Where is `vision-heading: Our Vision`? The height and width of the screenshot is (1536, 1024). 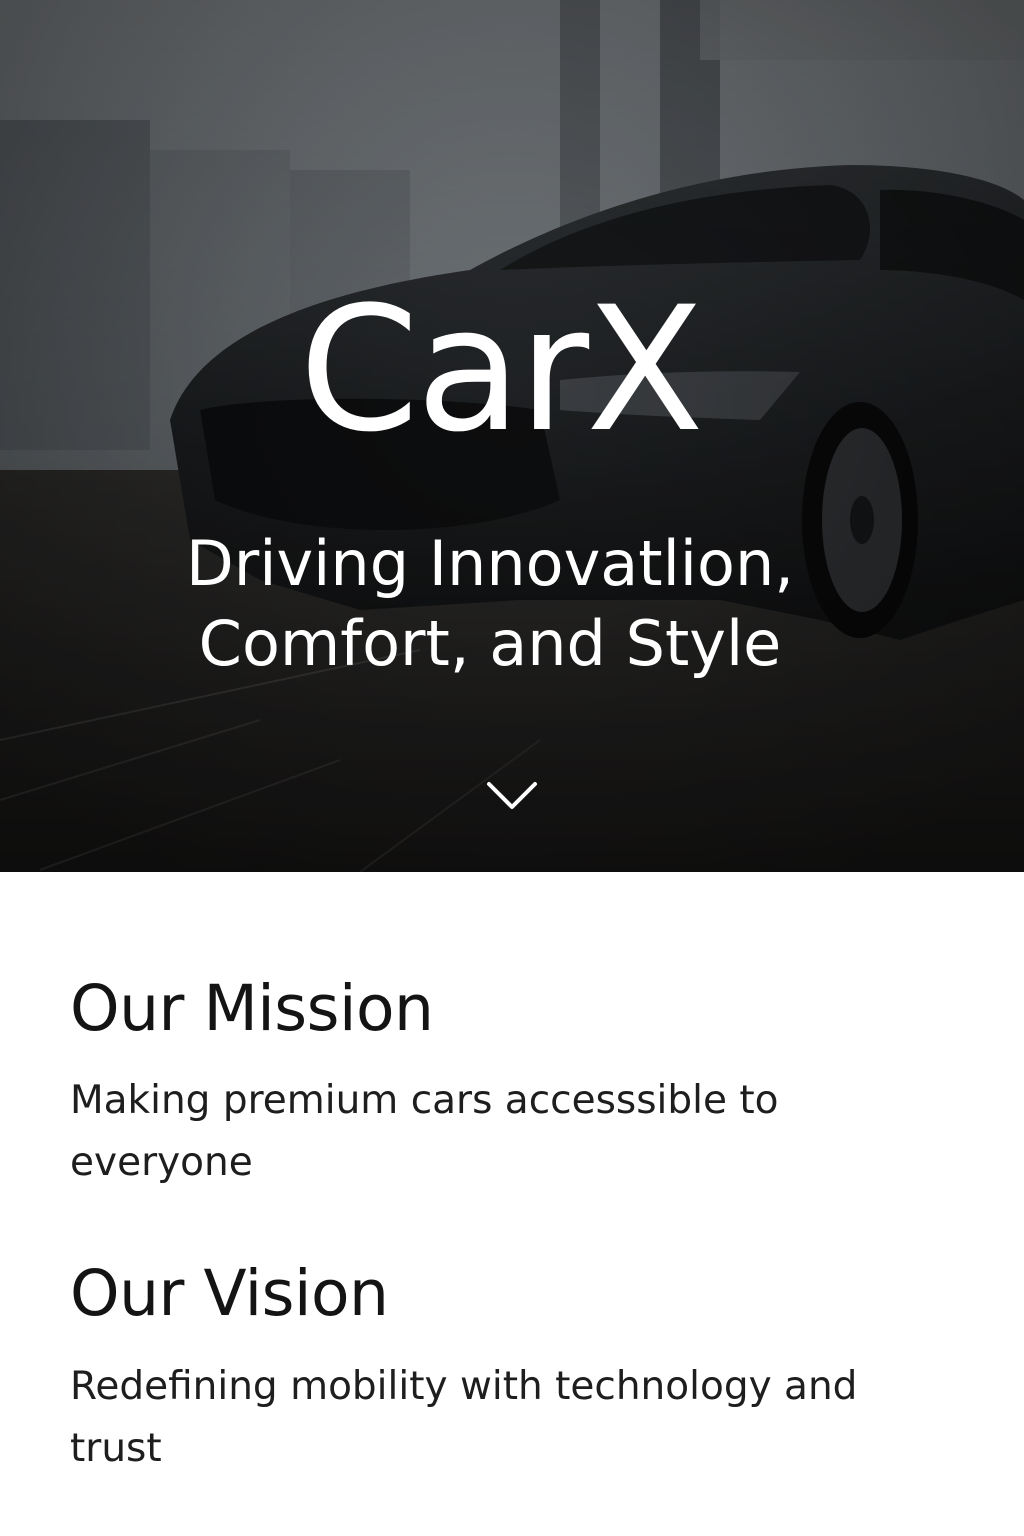
vision-heading: Our Vision is located at coordinates (229, 1293).